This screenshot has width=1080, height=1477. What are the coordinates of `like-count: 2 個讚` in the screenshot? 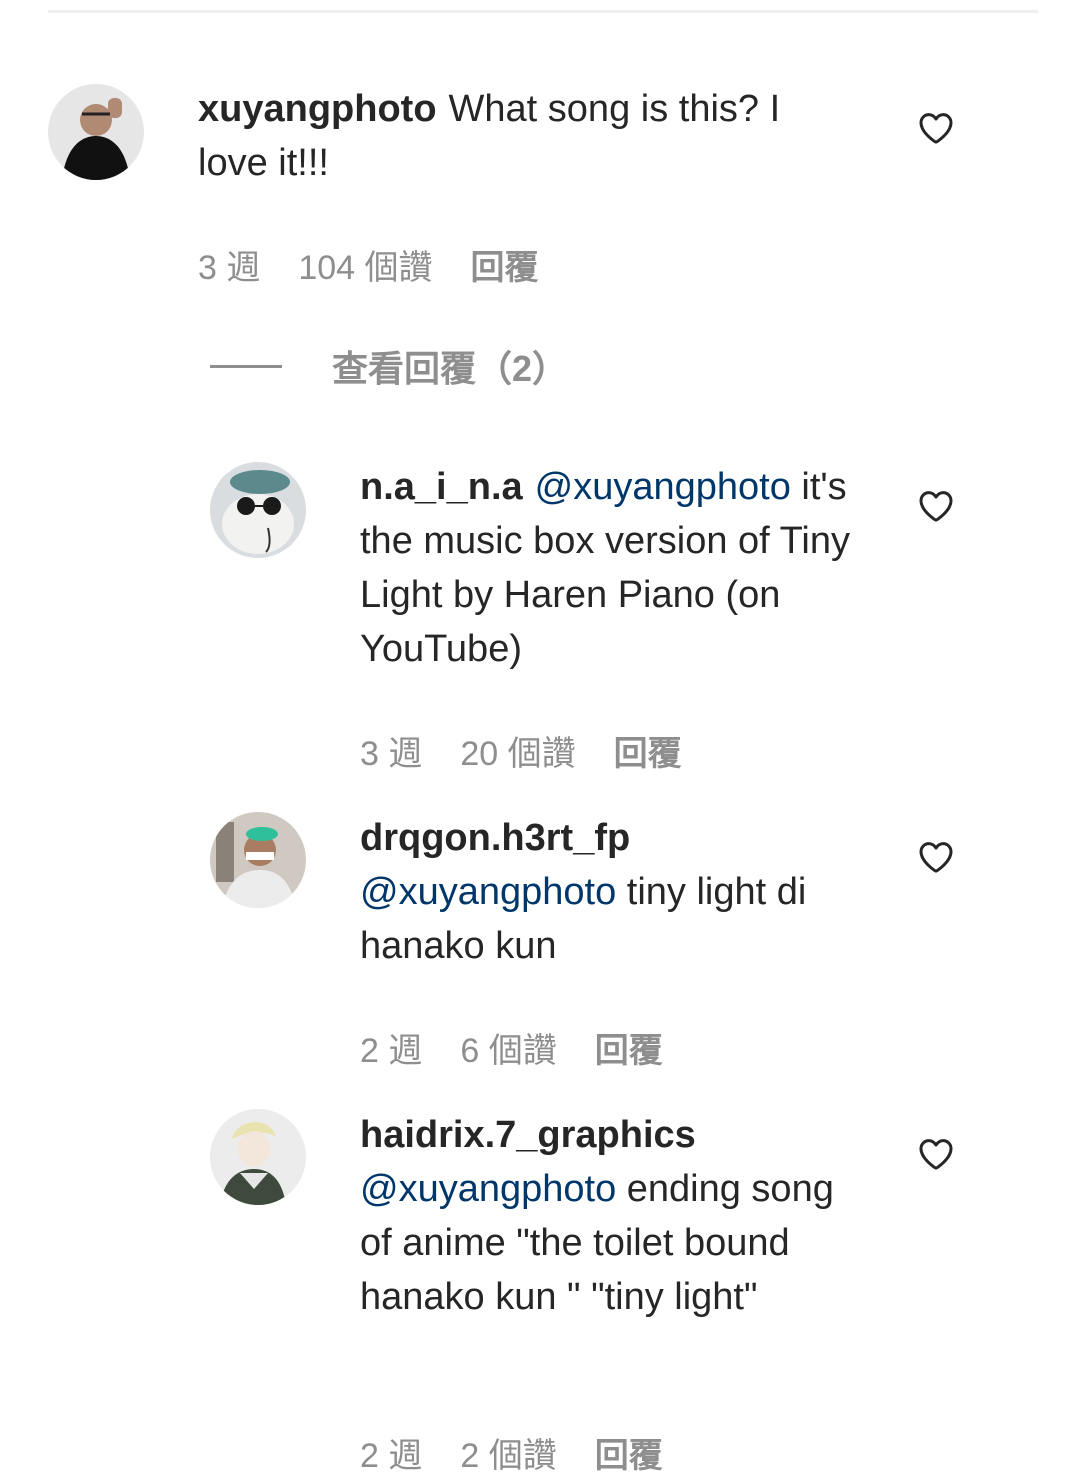 It's located at (508, 1456).